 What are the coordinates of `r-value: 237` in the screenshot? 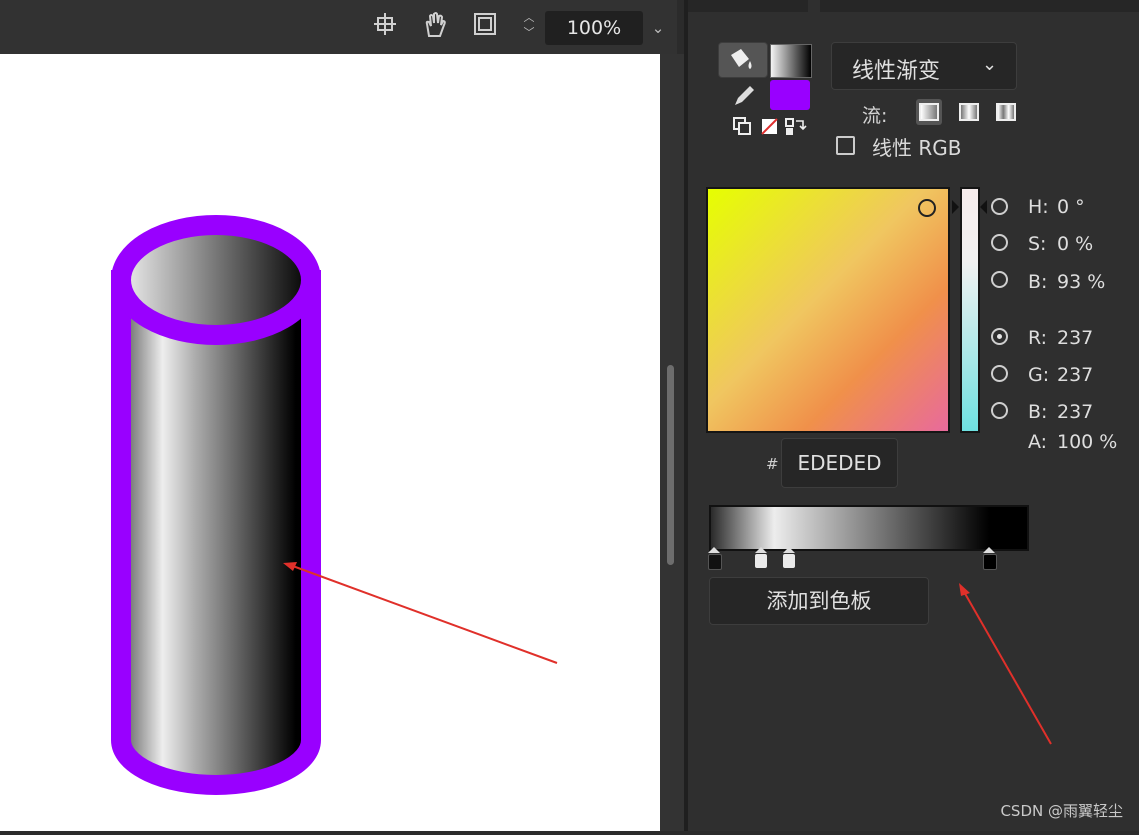 It's located at (1075, 338).